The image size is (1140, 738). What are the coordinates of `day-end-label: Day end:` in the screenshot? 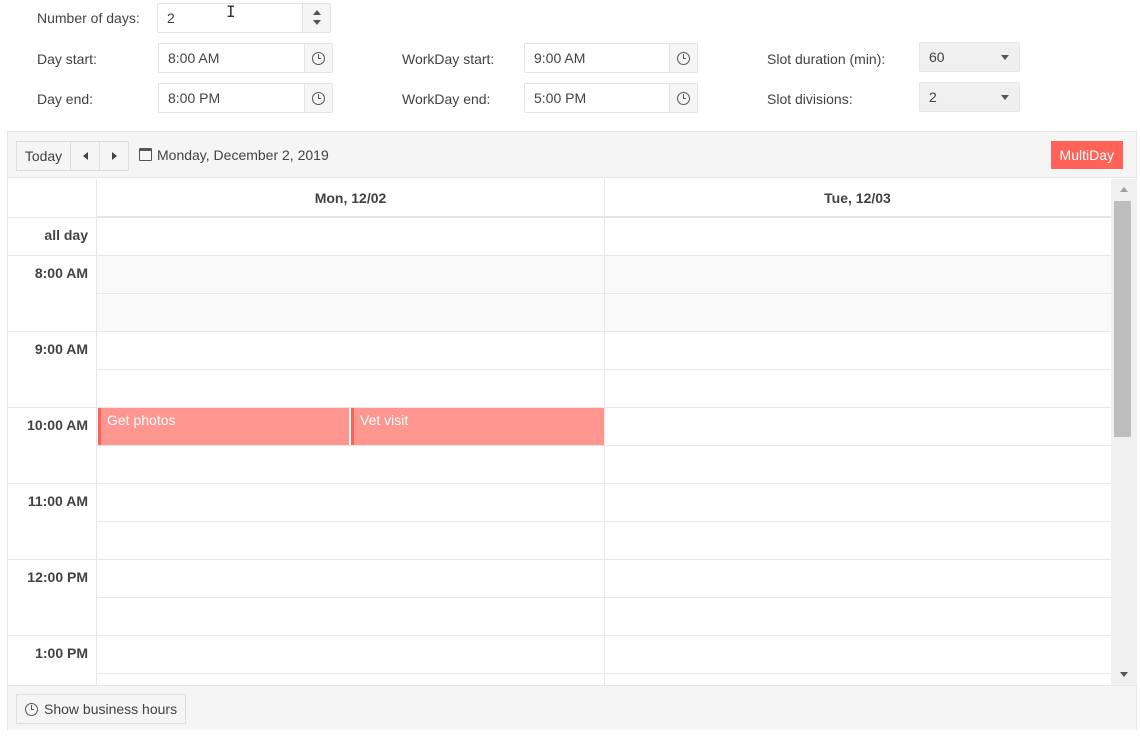 It's located at (65, 99).